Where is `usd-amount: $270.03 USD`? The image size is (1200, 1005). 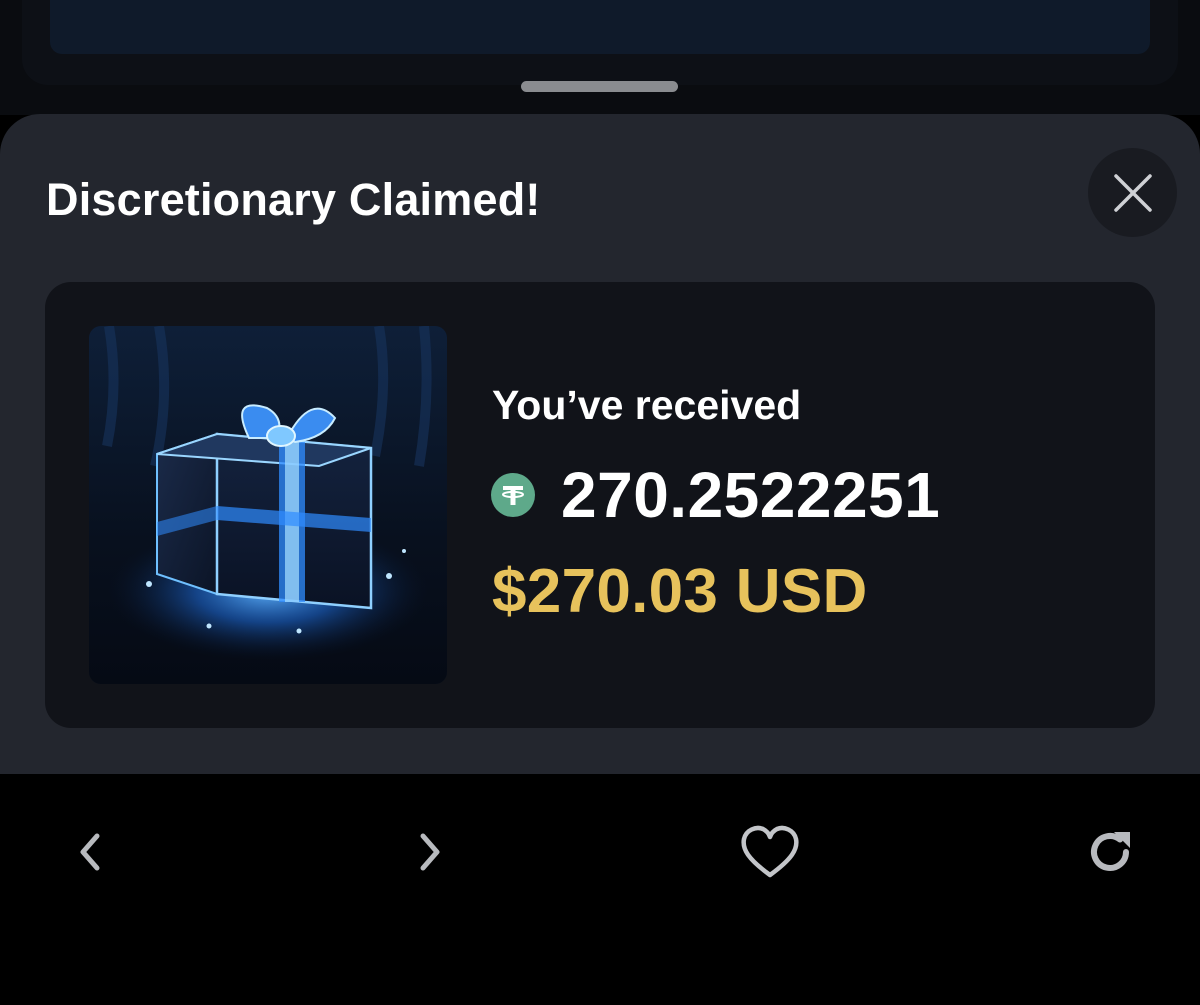
usd-amount: $270.03 USD is located at coordinates (680, 591).